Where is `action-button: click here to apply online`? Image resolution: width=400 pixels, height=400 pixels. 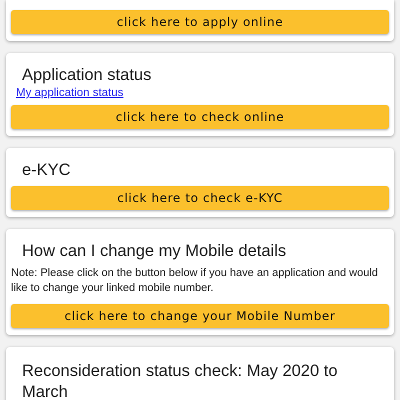
action-button: click here to apply online is located at coordinates (200, 22).